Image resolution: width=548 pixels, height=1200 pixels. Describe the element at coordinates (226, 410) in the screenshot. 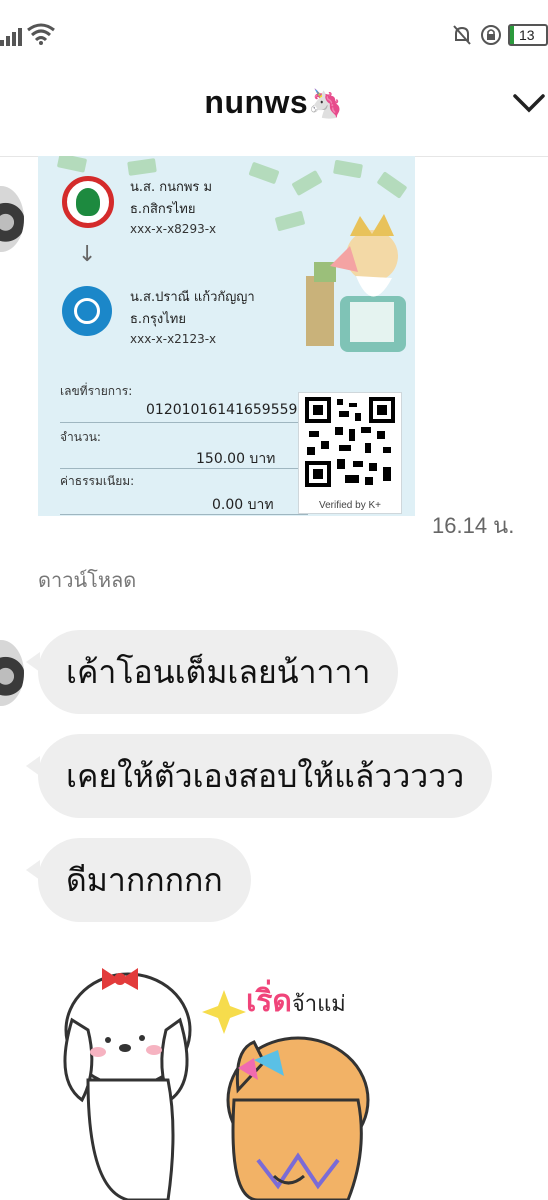

I see `ref-value: 012010161416595591` at that location.